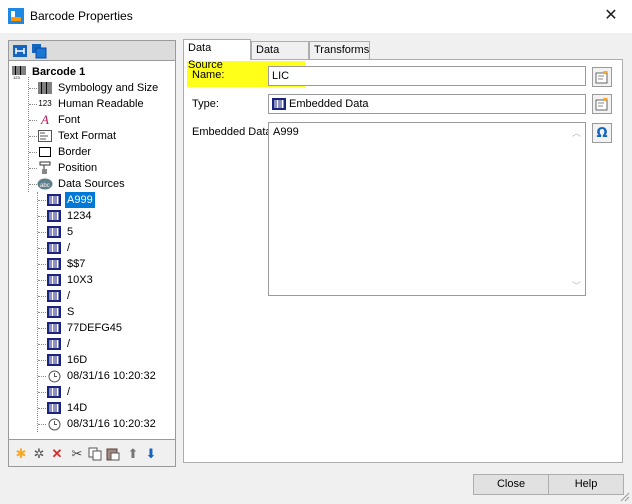 The height and width of the screenshot is (504, 632). I want to click on tree-item-data-source: S, so click(61, 312).